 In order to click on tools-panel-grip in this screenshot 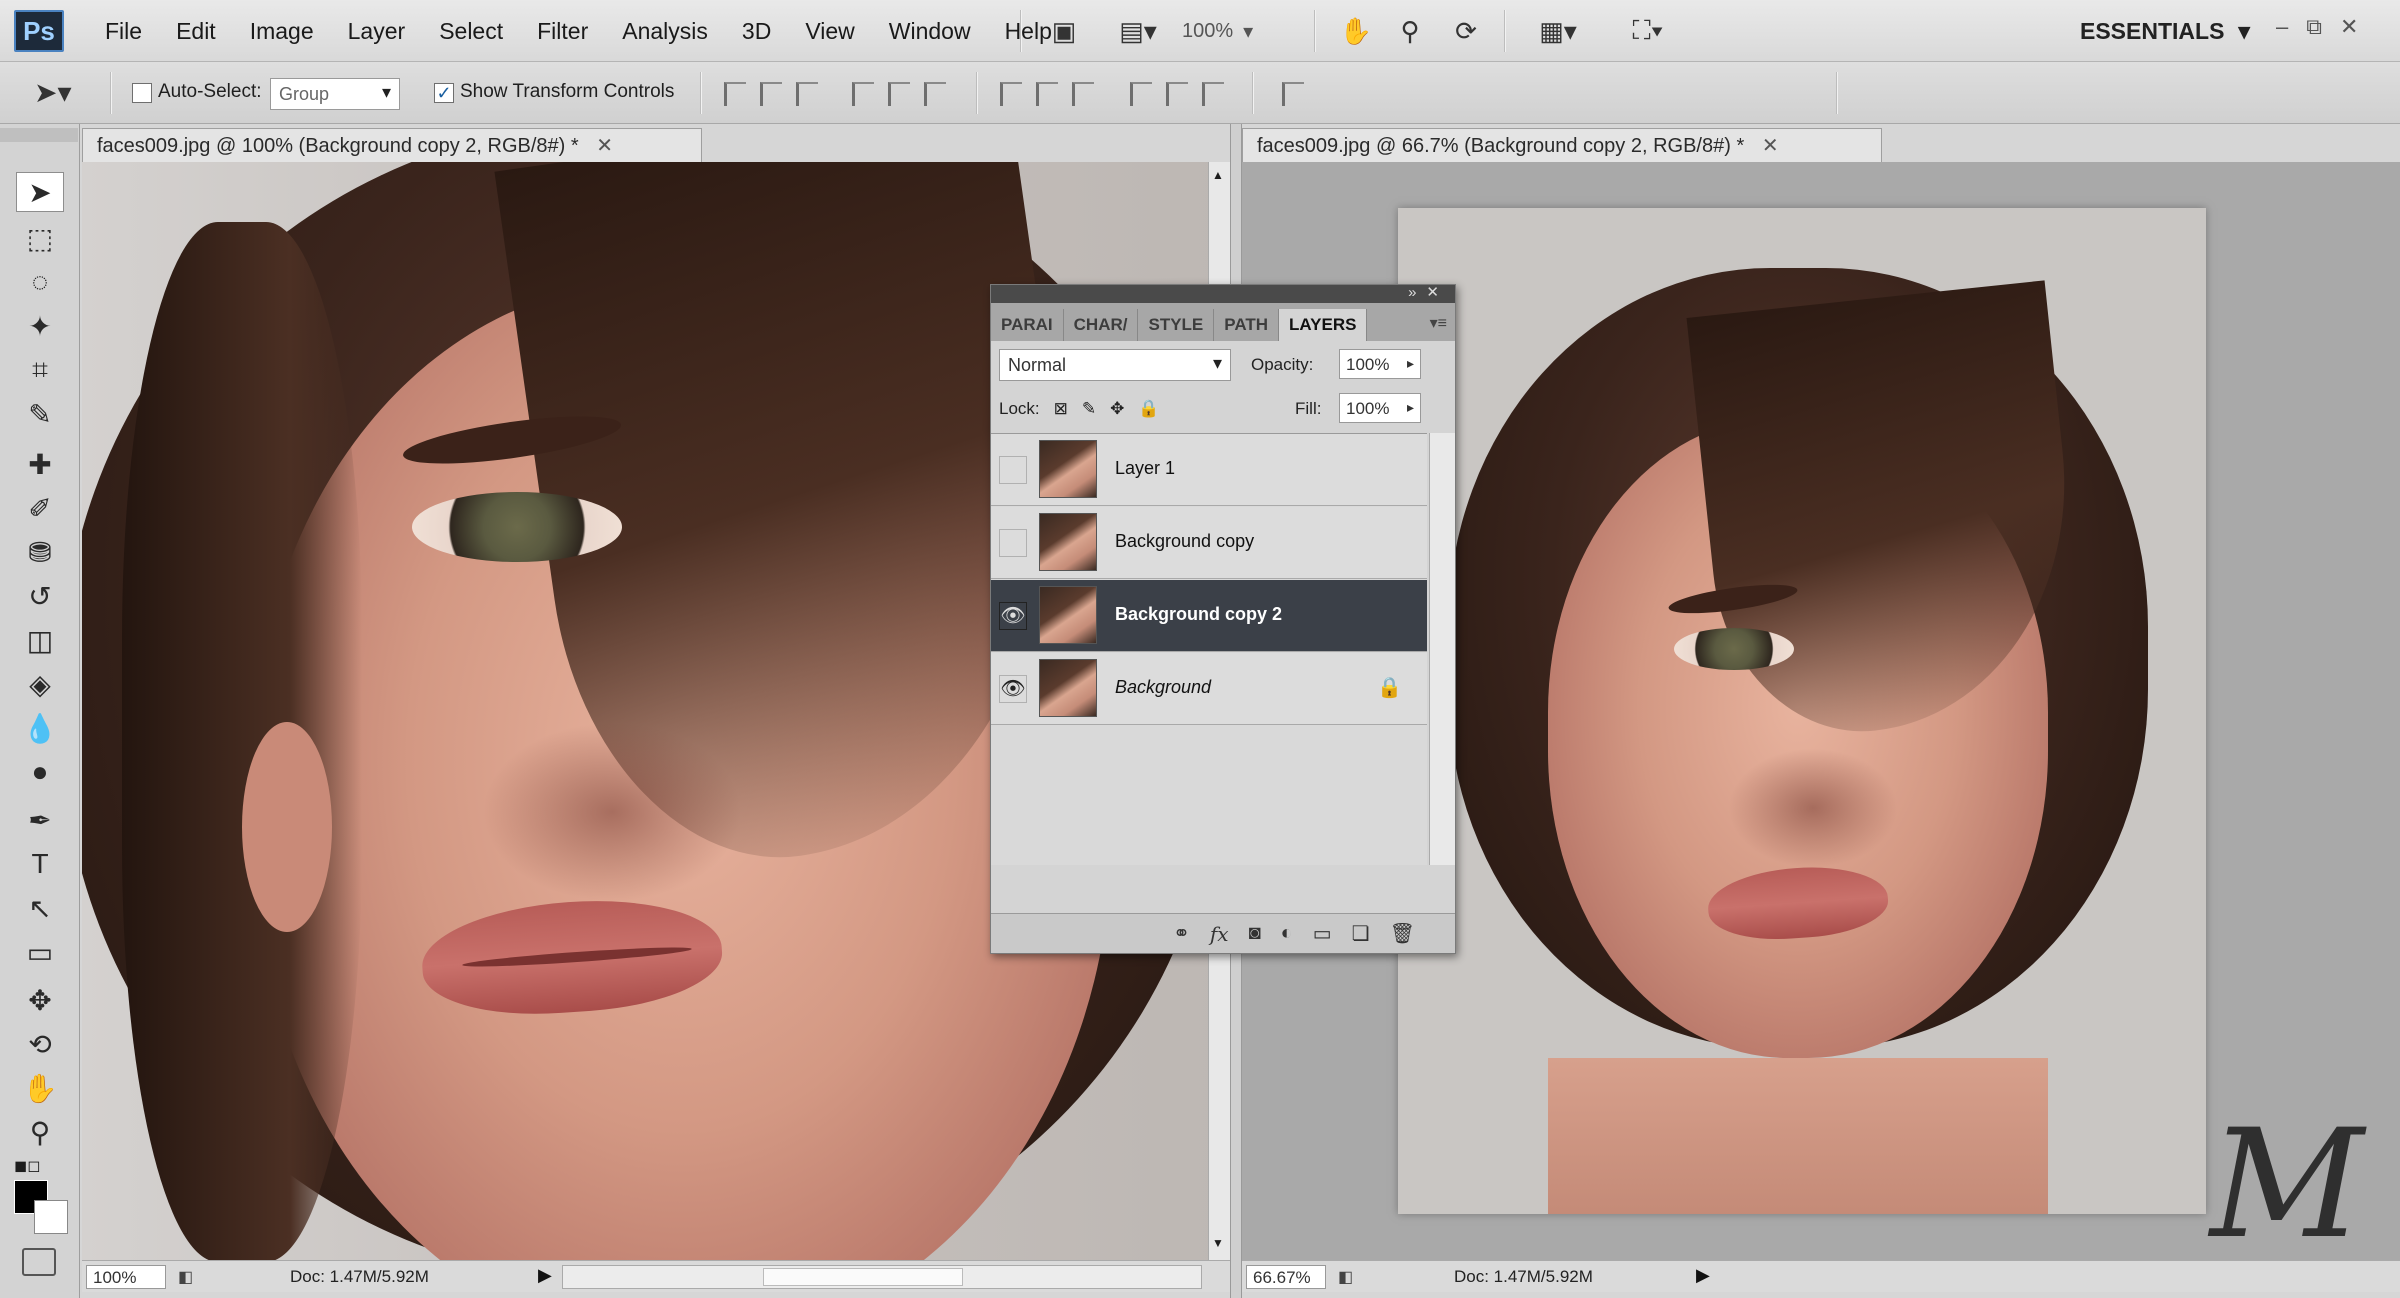, I will do `click(39, 135)`.